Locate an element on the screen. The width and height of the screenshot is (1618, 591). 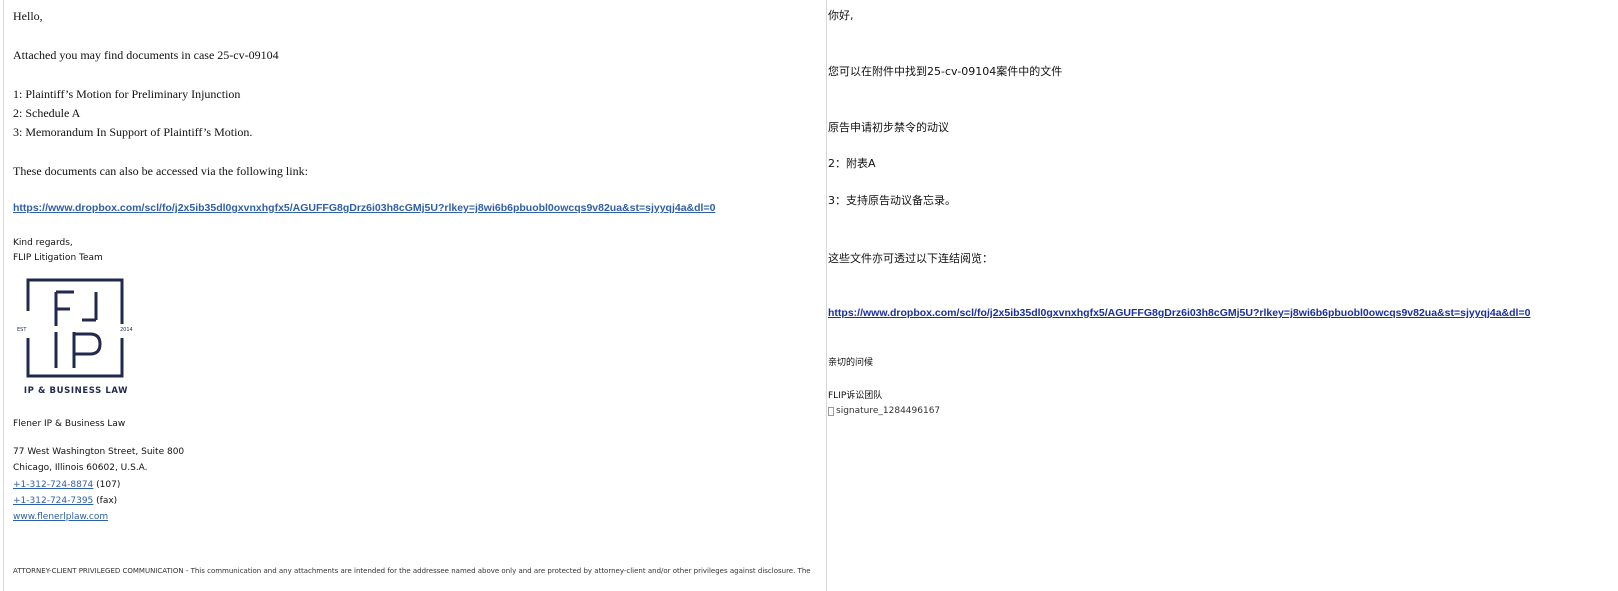
cn-access-text: 这些文件亦可透过以下连结阅览： is located at coordinates (910, 258).